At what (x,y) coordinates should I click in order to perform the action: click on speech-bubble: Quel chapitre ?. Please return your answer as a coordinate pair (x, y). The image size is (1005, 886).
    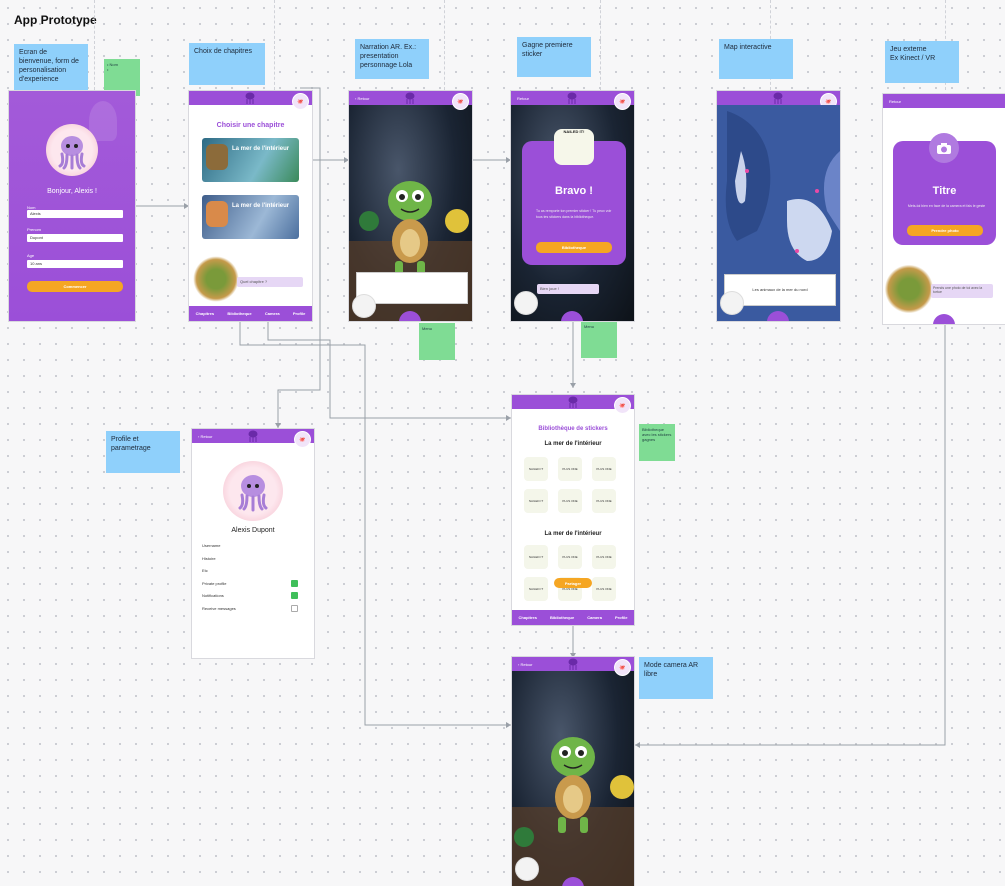
    Looking at the image, I should click on (270, 282).